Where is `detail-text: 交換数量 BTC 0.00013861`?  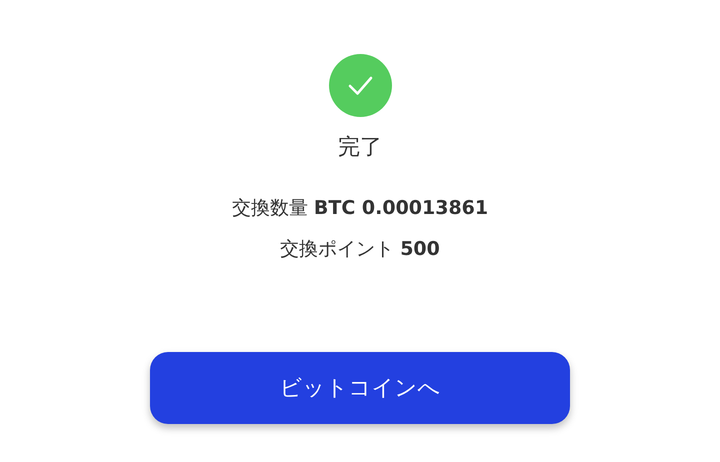 detail-text: 交換数量 BTC 0.00013861 is located at coordinates (360, 208).